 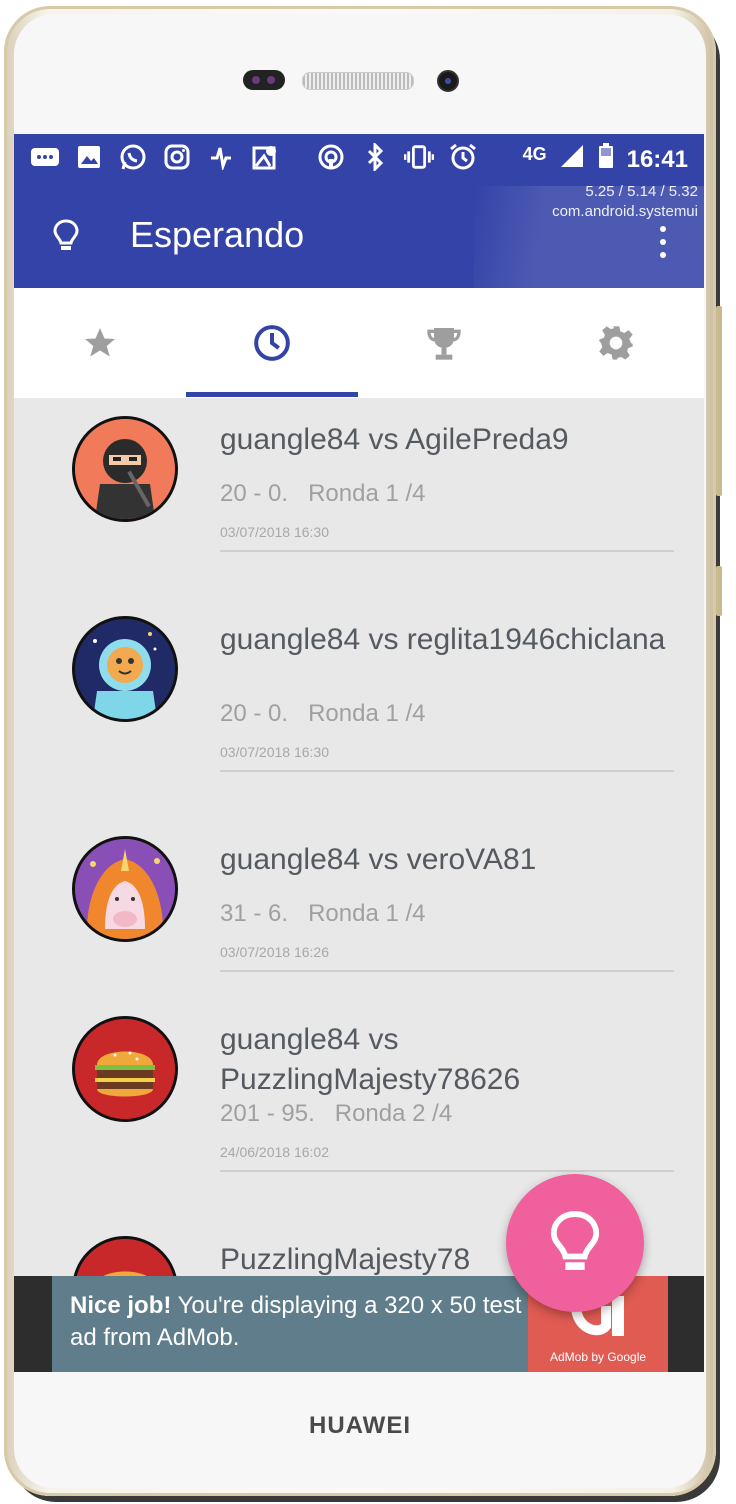 I want to click on tab-favorites, so click(x=100, y=343).